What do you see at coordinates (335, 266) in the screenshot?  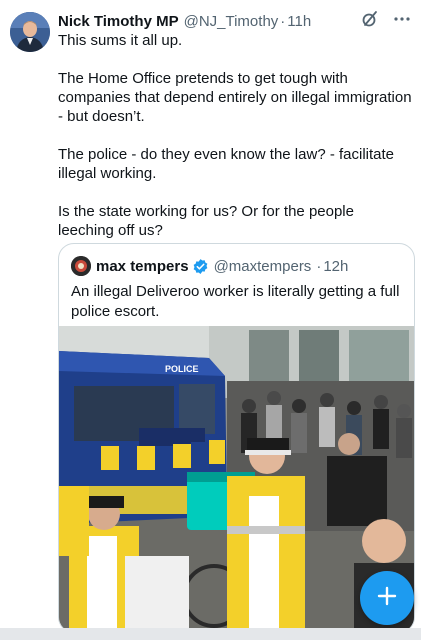 I see `quoted-timestamp: 12h` at bounding box center [335, 266].